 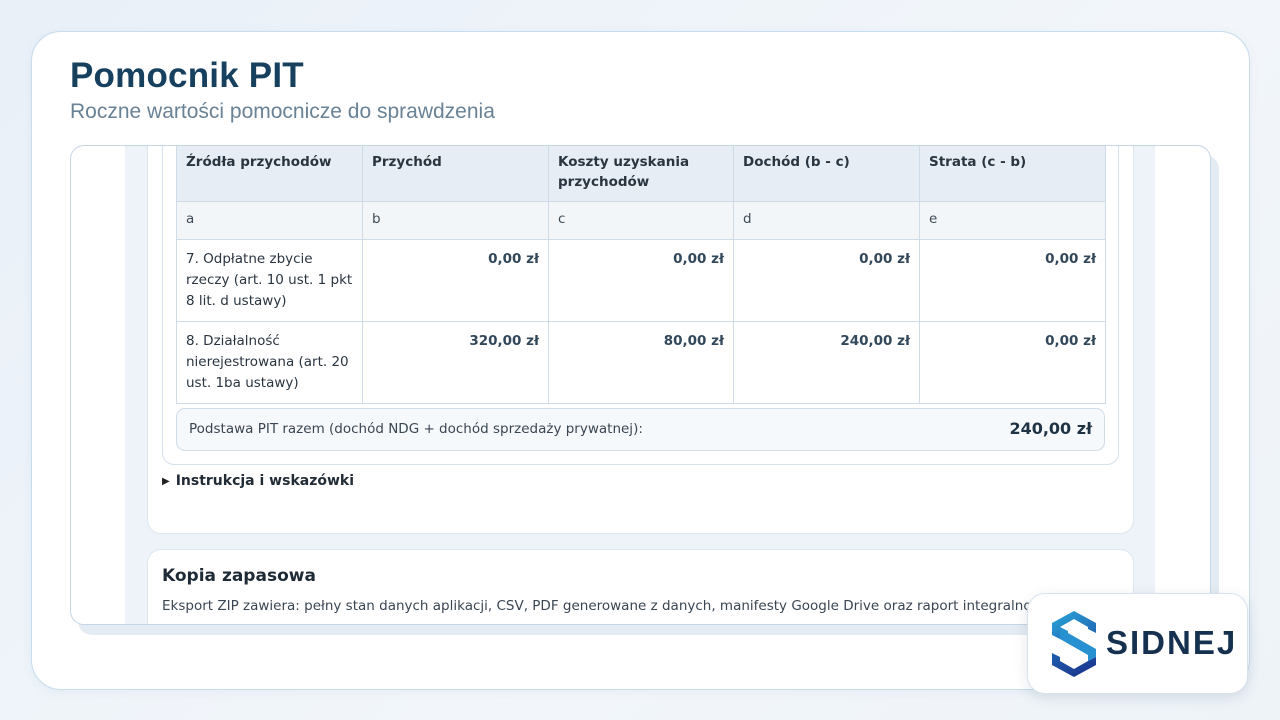 I want to click on header-koszty: Koszty uzyskania przychodów, so click(x=641, y=174).